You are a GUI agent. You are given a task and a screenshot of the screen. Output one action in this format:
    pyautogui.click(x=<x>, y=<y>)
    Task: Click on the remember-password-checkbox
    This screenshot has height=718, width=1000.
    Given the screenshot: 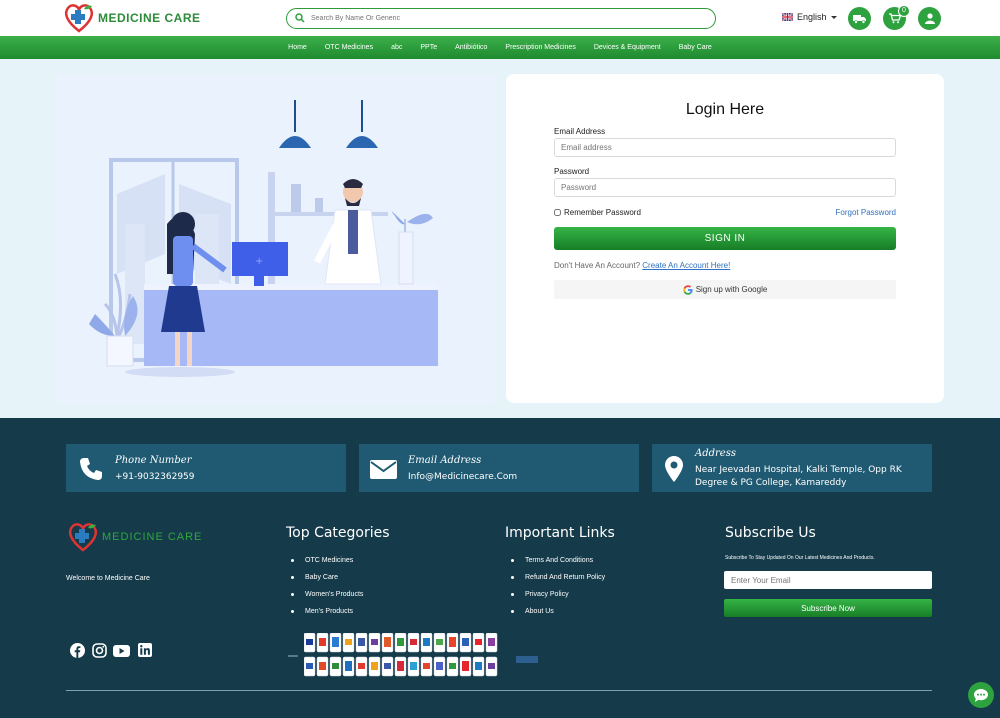 What is the action you would take?
    pyautogui.click(x=557, y=212)
    